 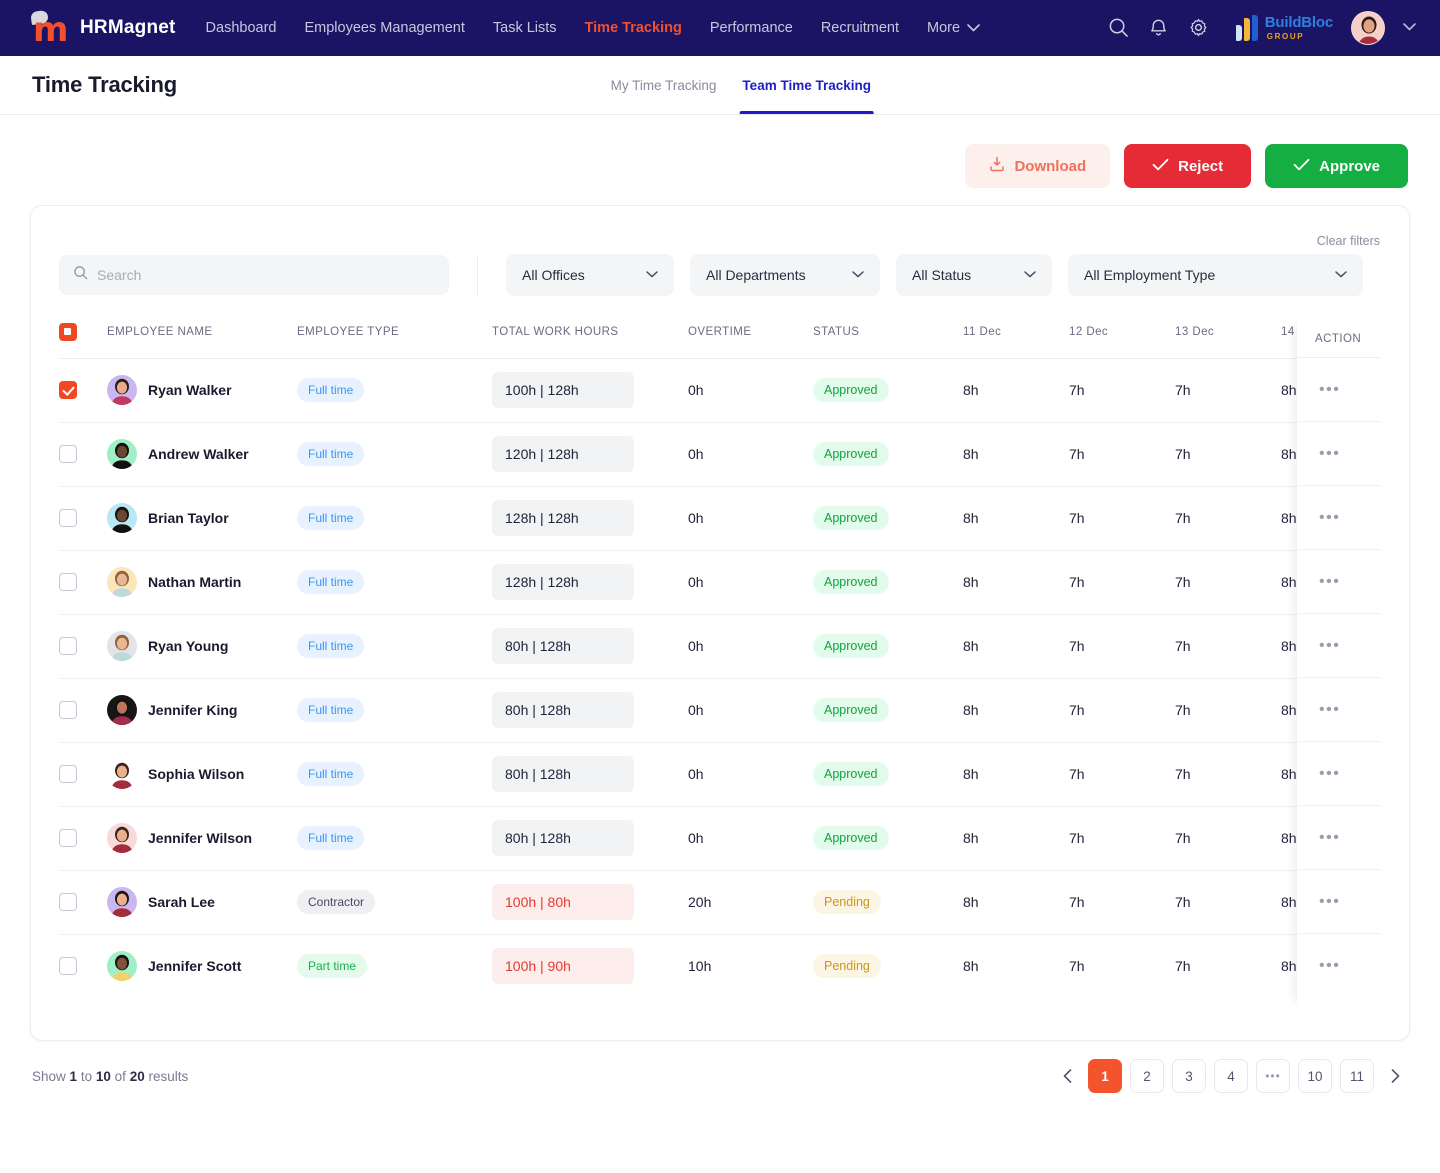 I want to click on employee-name-cell: Brian Taylor, so click(x=202, y=518).